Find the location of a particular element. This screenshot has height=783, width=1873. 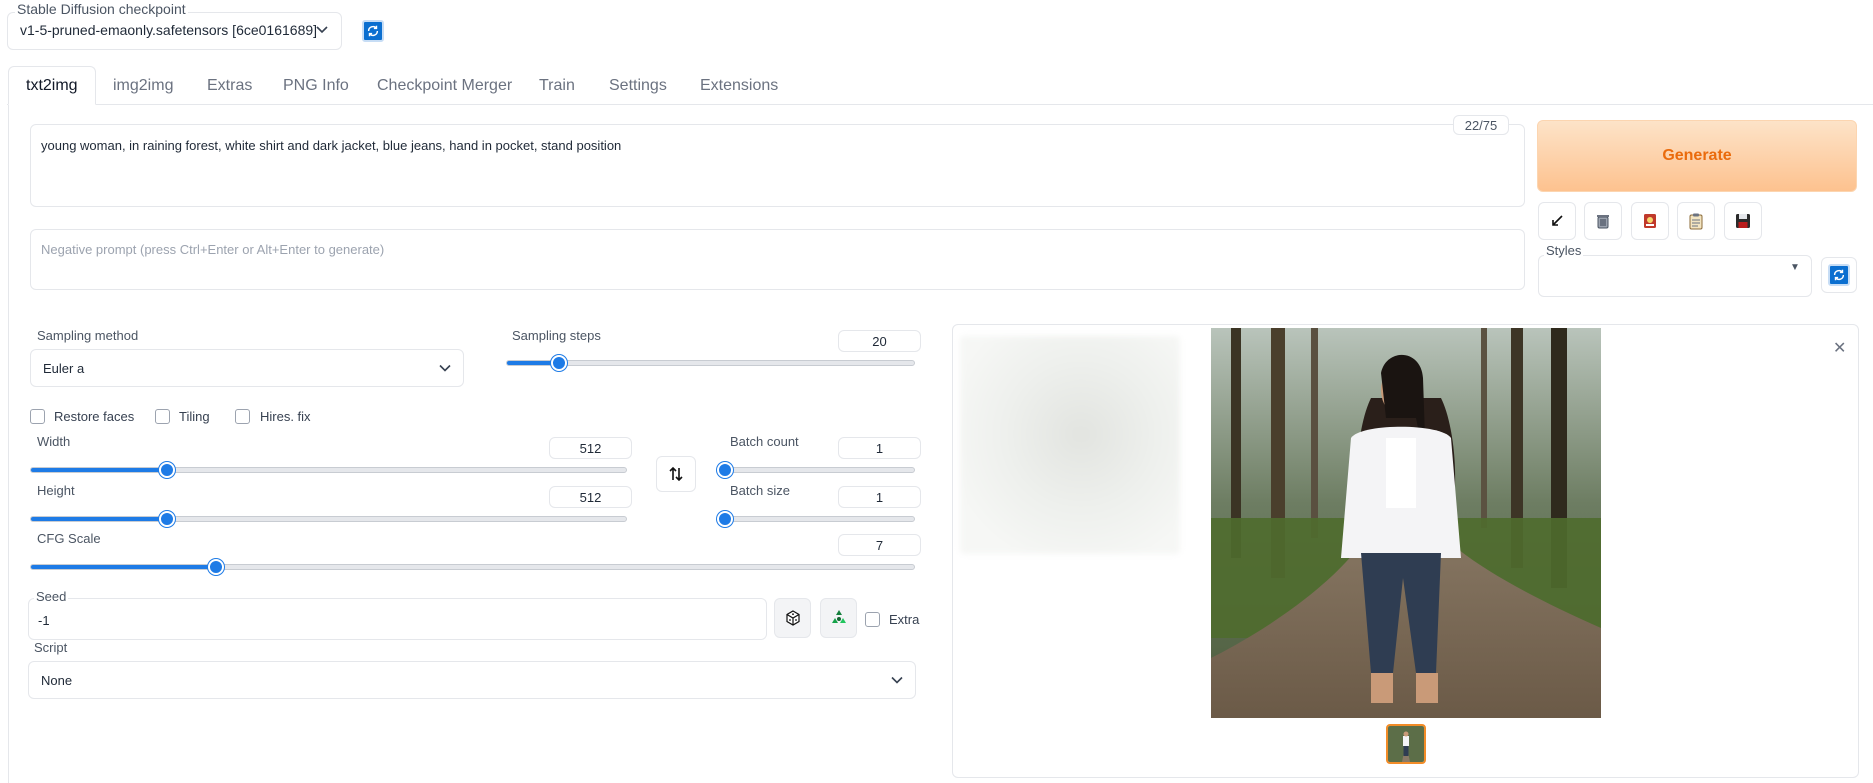

extra-seed-checkbox is located at coordinates (872, 619).